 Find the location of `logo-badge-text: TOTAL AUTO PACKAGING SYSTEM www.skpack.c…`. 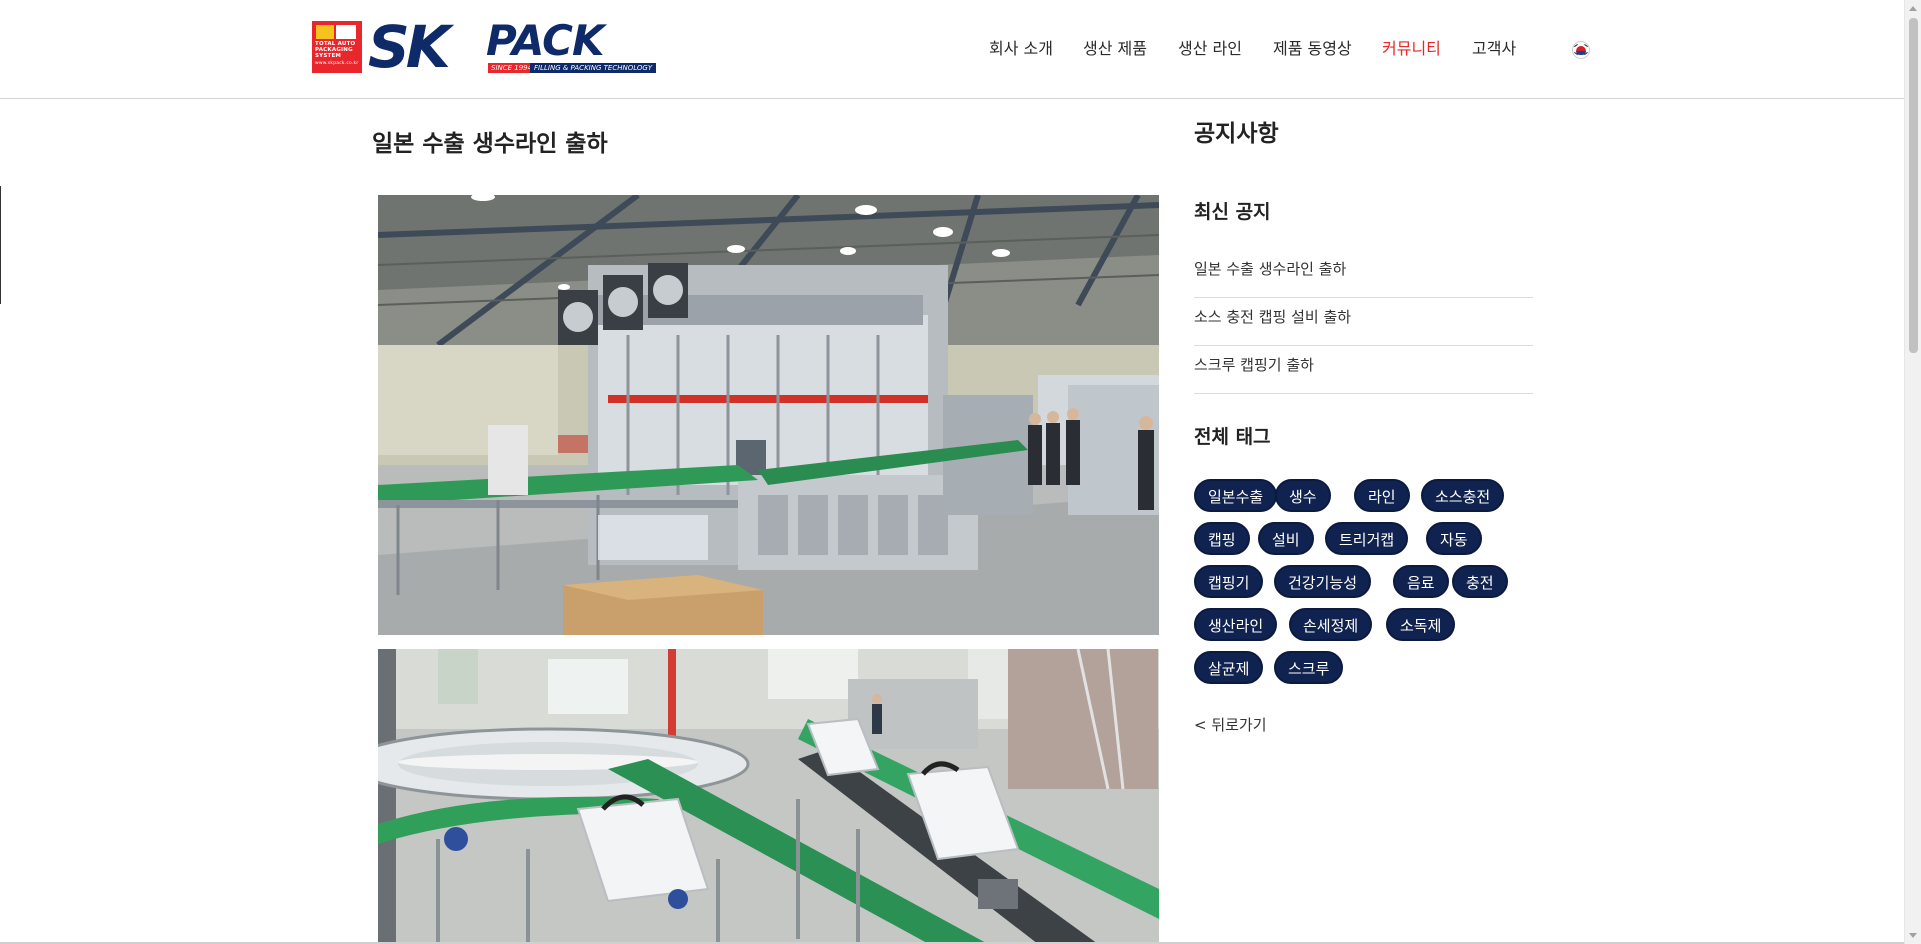

logo-badge-text: TOTAL AUTO PACKAGING SYSTEM www.skpack.c… is located at coordinates (337, 53).